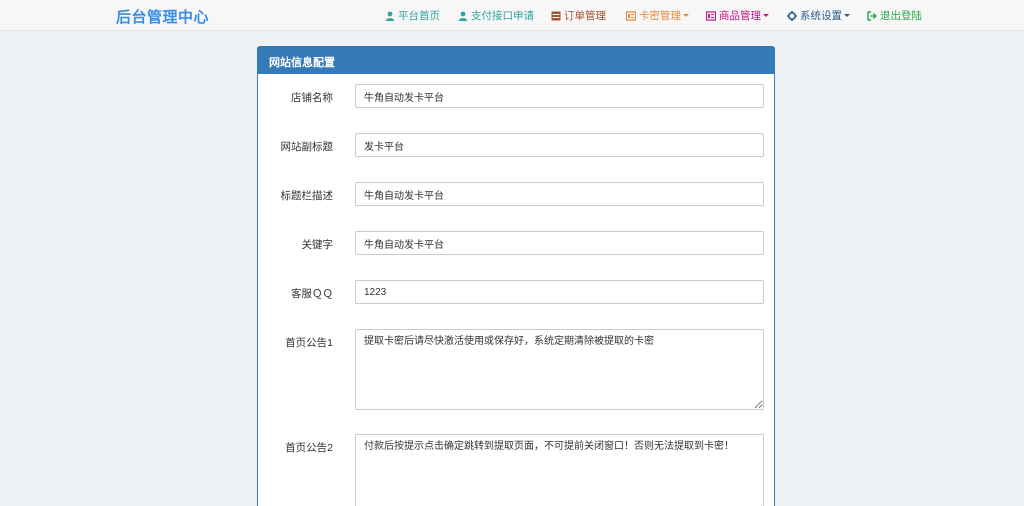 This screenshot has width=1024, height=506. I want to click on nav-label: 系统设置, so click(821, 16).